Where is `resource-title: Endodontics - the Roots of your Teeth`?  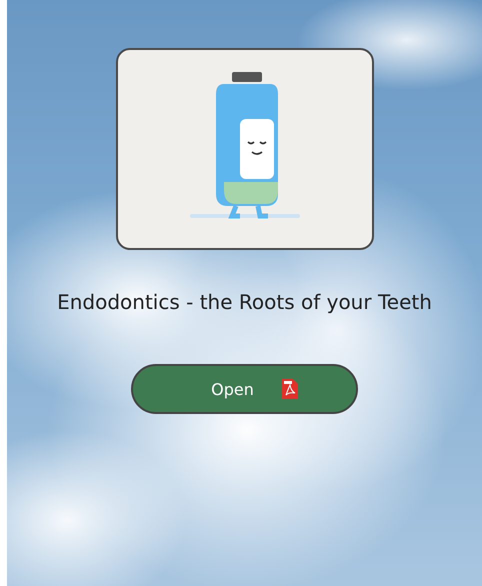 resource-title: Endodontics - the Roots of your Teeth is located at coordinates (244, 302).